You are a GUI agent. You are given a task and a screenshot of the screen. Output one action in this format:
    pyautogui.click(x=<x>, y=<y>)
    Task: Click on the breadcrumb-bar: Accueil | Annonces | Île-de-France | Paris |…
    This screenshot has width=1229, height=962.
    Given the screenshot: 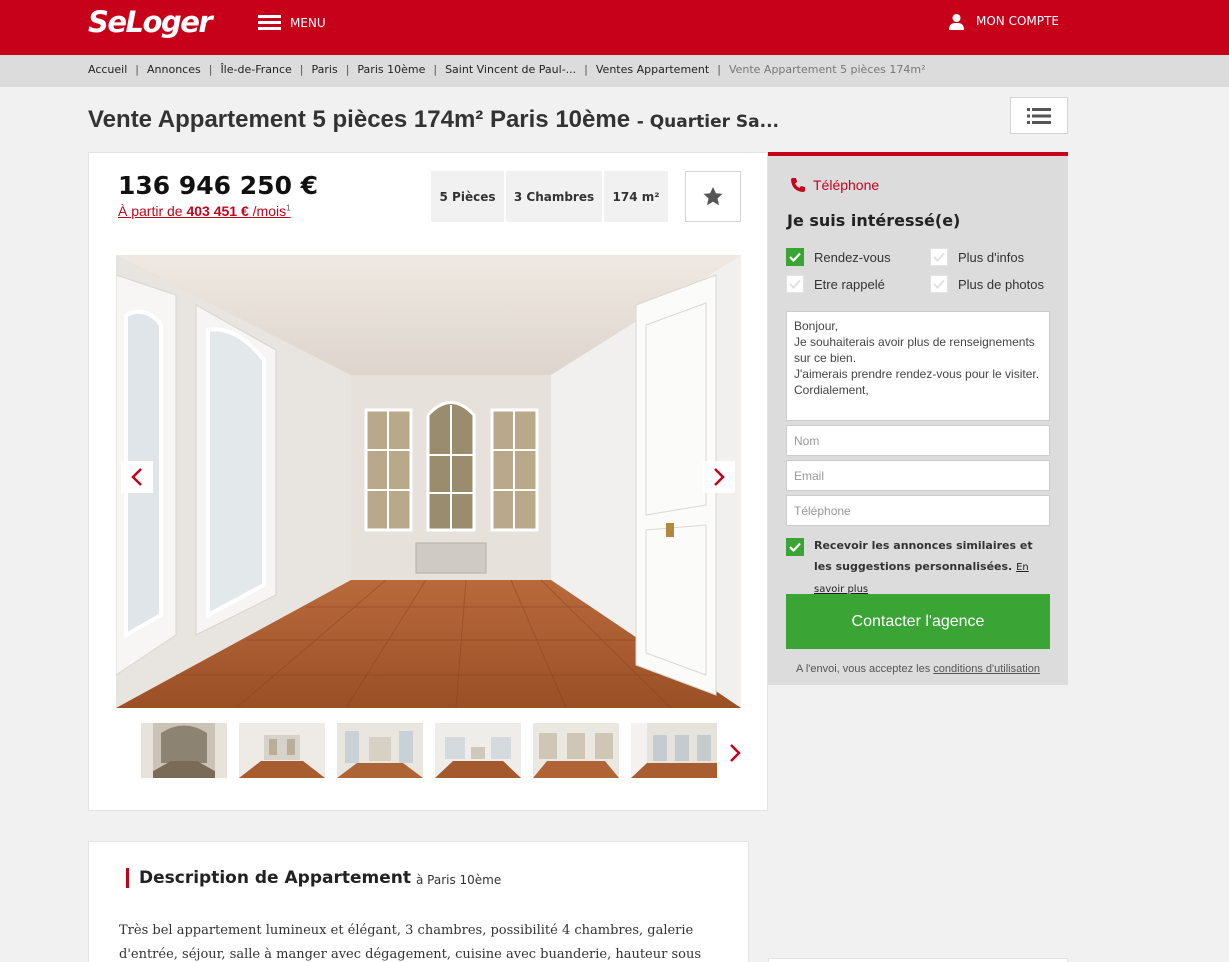 What is the action you would take?
    pyautogui.click(x=614, y=71)
    